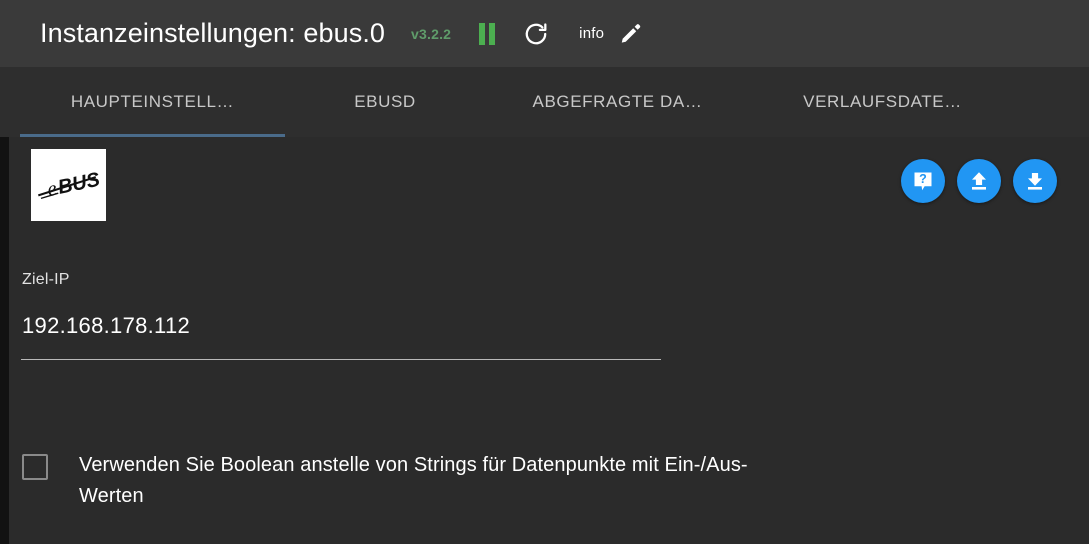  I want to click on action-button-group: ?, so click(979, 181).